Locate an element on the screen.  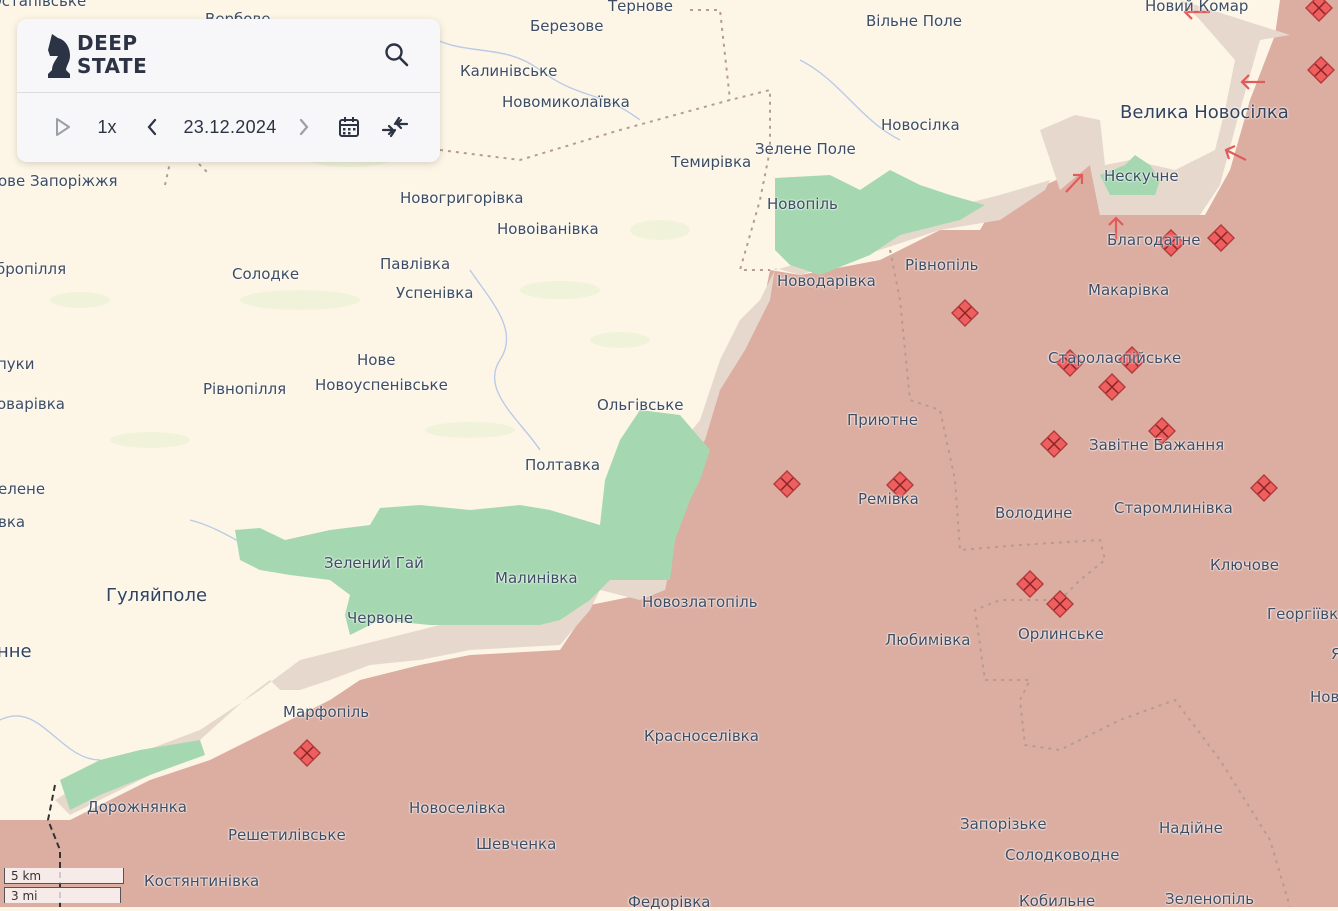
knight-logo-icon is located at coordinates (59, 56).